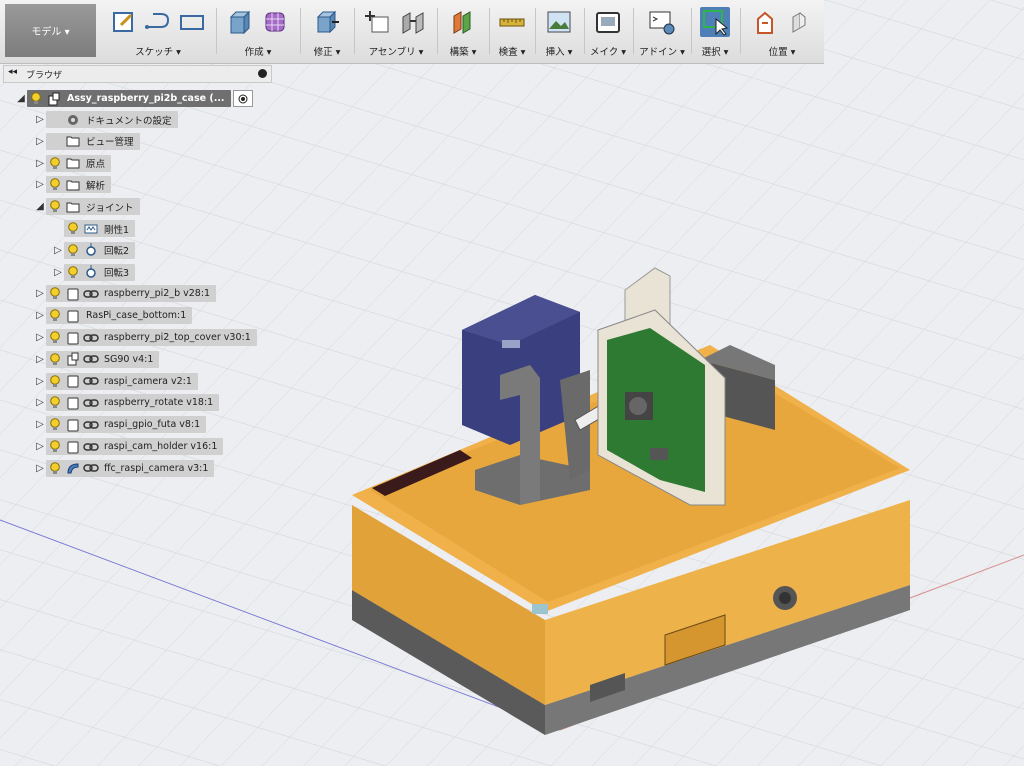  Describe the element at coordinates (258, 31) in the screenshot. I see `create-group: 作成 ▾` at that location.